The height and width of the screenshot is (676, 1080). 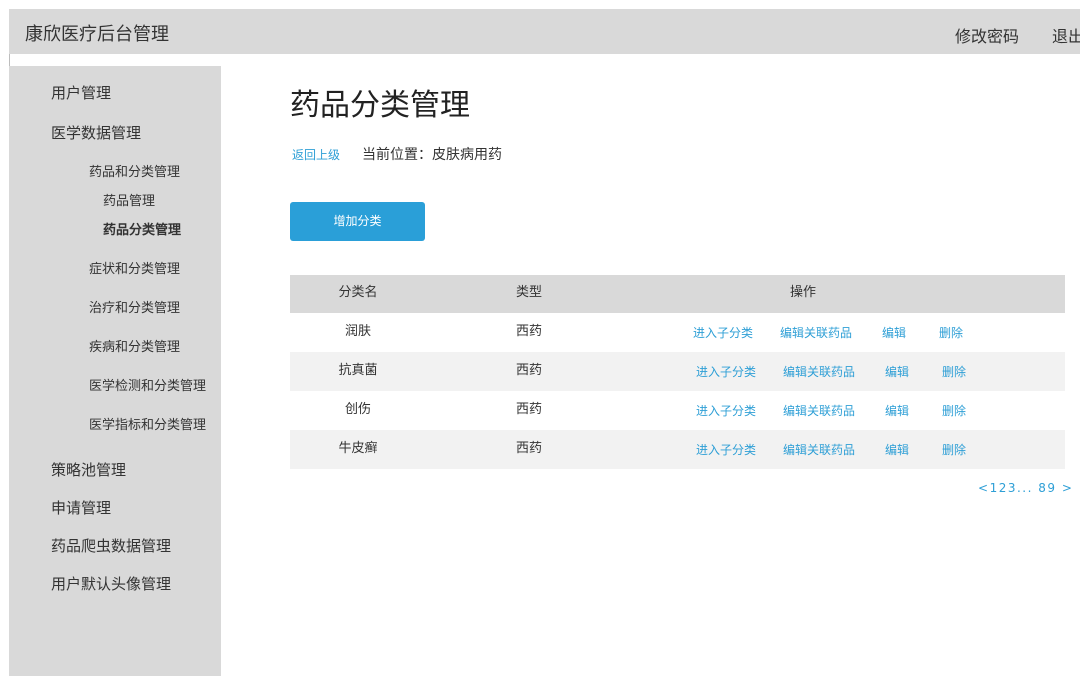 I want to click on pagination: <123... 89 >, so click(x=1025, y=488).